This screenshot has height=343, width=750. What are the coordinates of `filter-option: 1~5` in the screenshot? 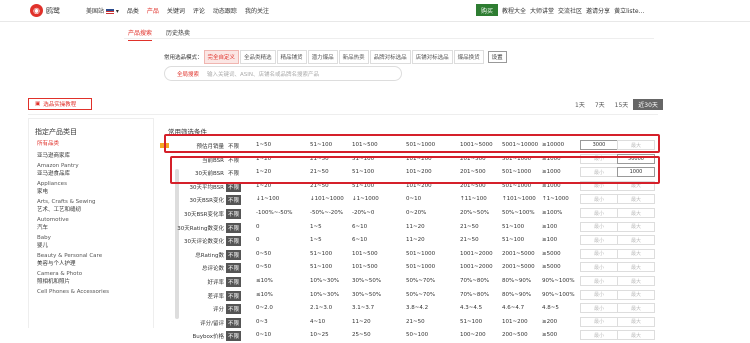 It's located at (316, 240).